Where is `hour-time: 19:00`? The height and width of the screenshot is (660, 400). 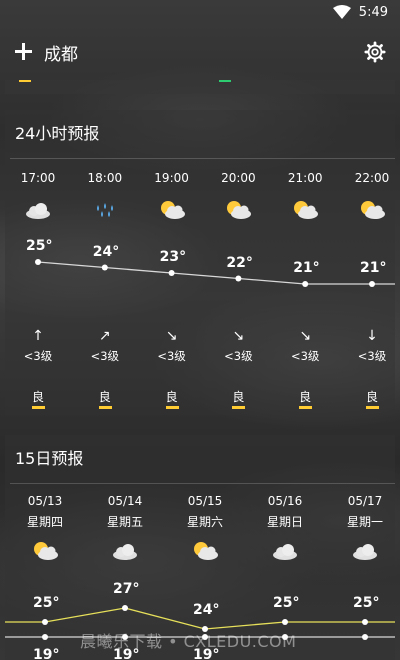 hour-time: 19:00 is located at coordinates (171, 178).